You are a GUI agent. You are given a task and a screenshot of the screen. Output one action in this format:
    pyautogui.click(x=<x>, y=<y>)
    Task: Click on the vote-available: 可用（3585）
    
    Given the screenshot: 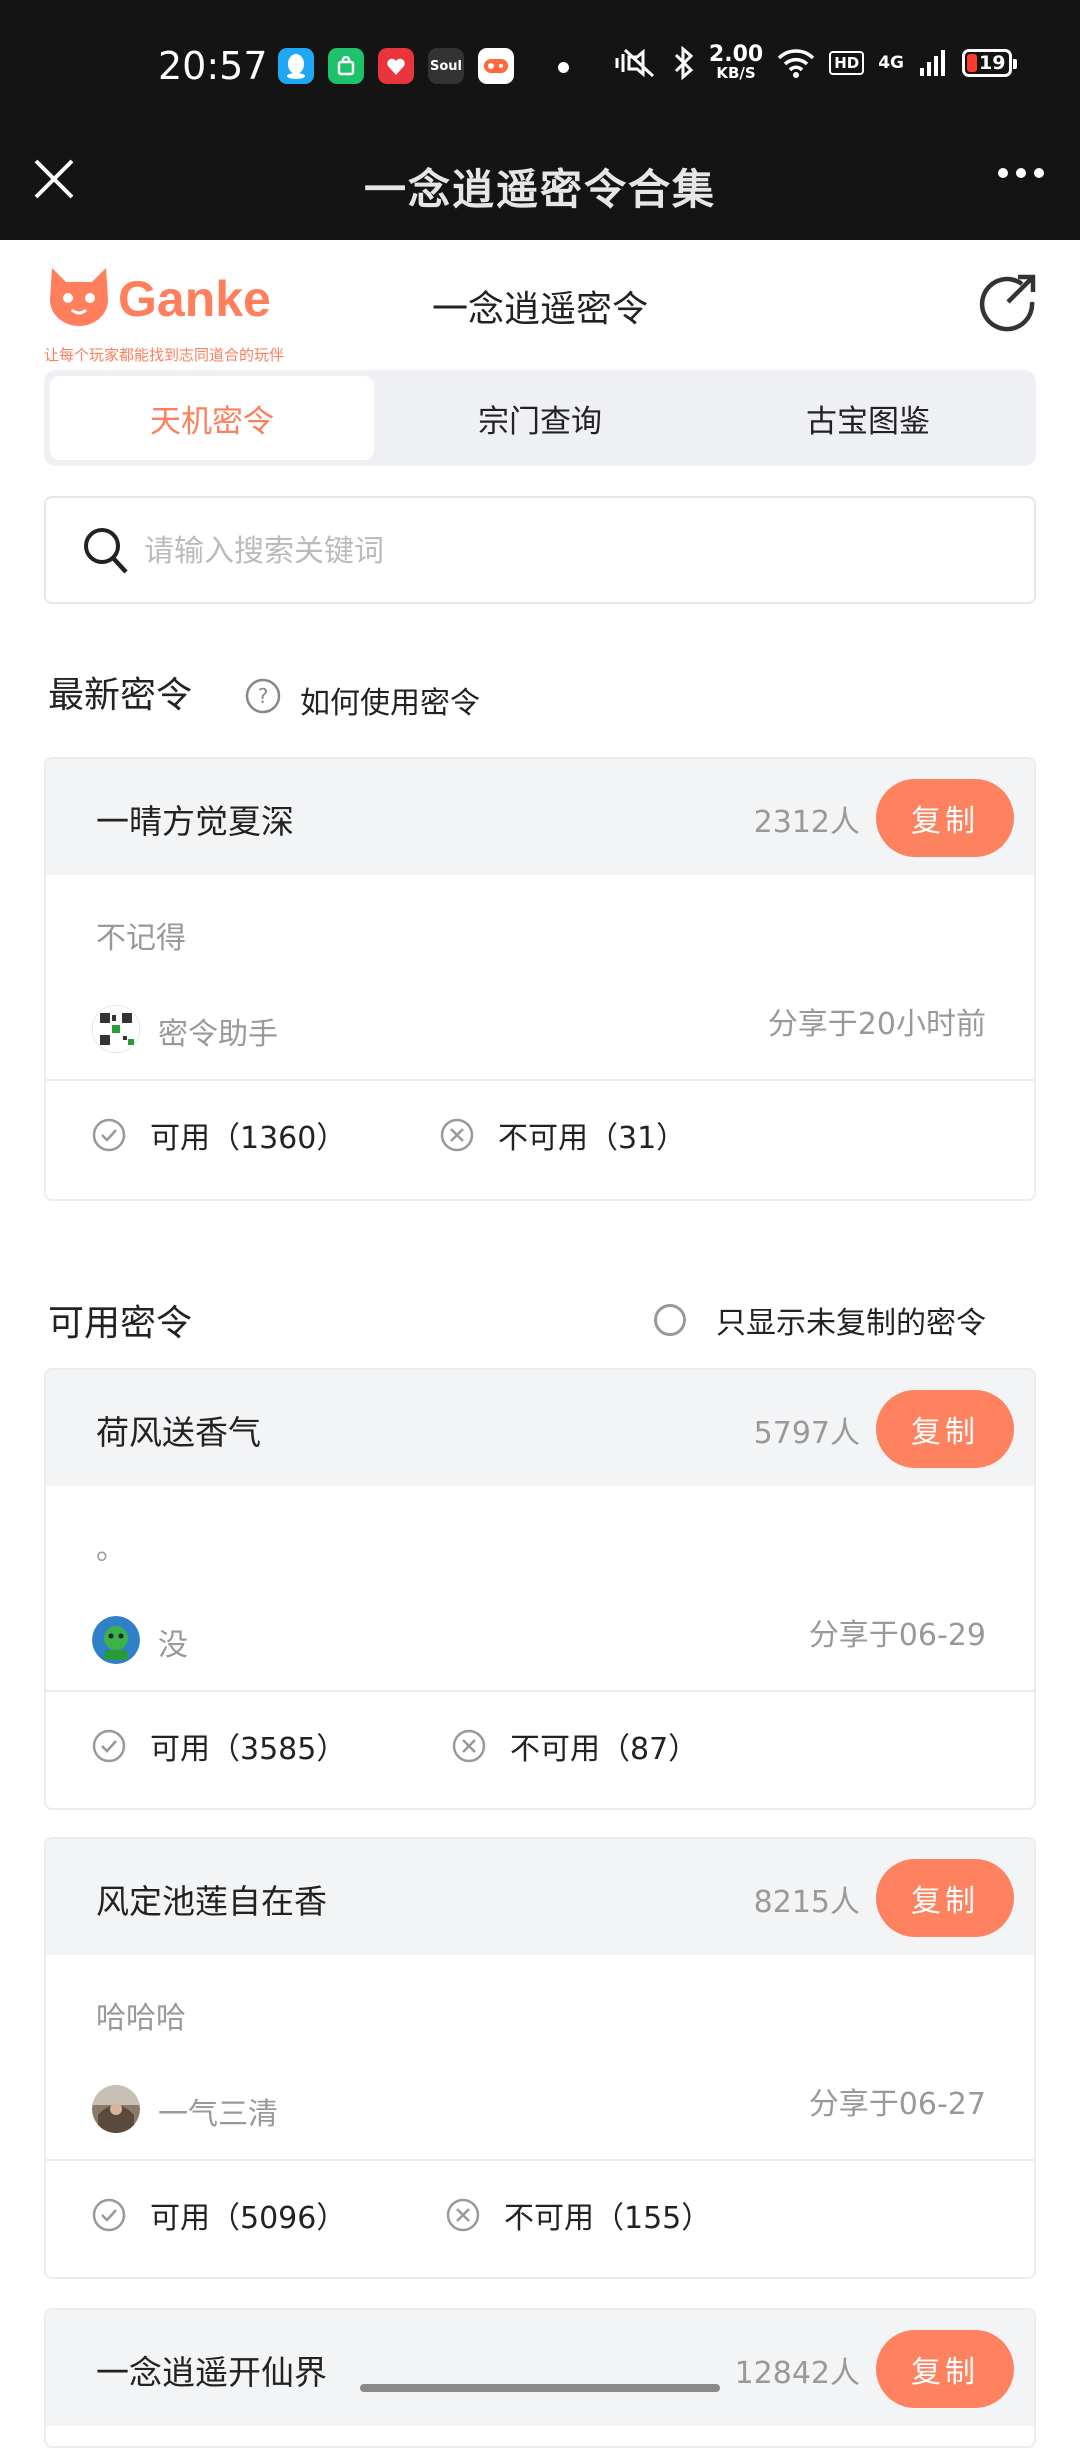 What is the action you would take?
    pyautogui.click(x=219, y=1746)
    